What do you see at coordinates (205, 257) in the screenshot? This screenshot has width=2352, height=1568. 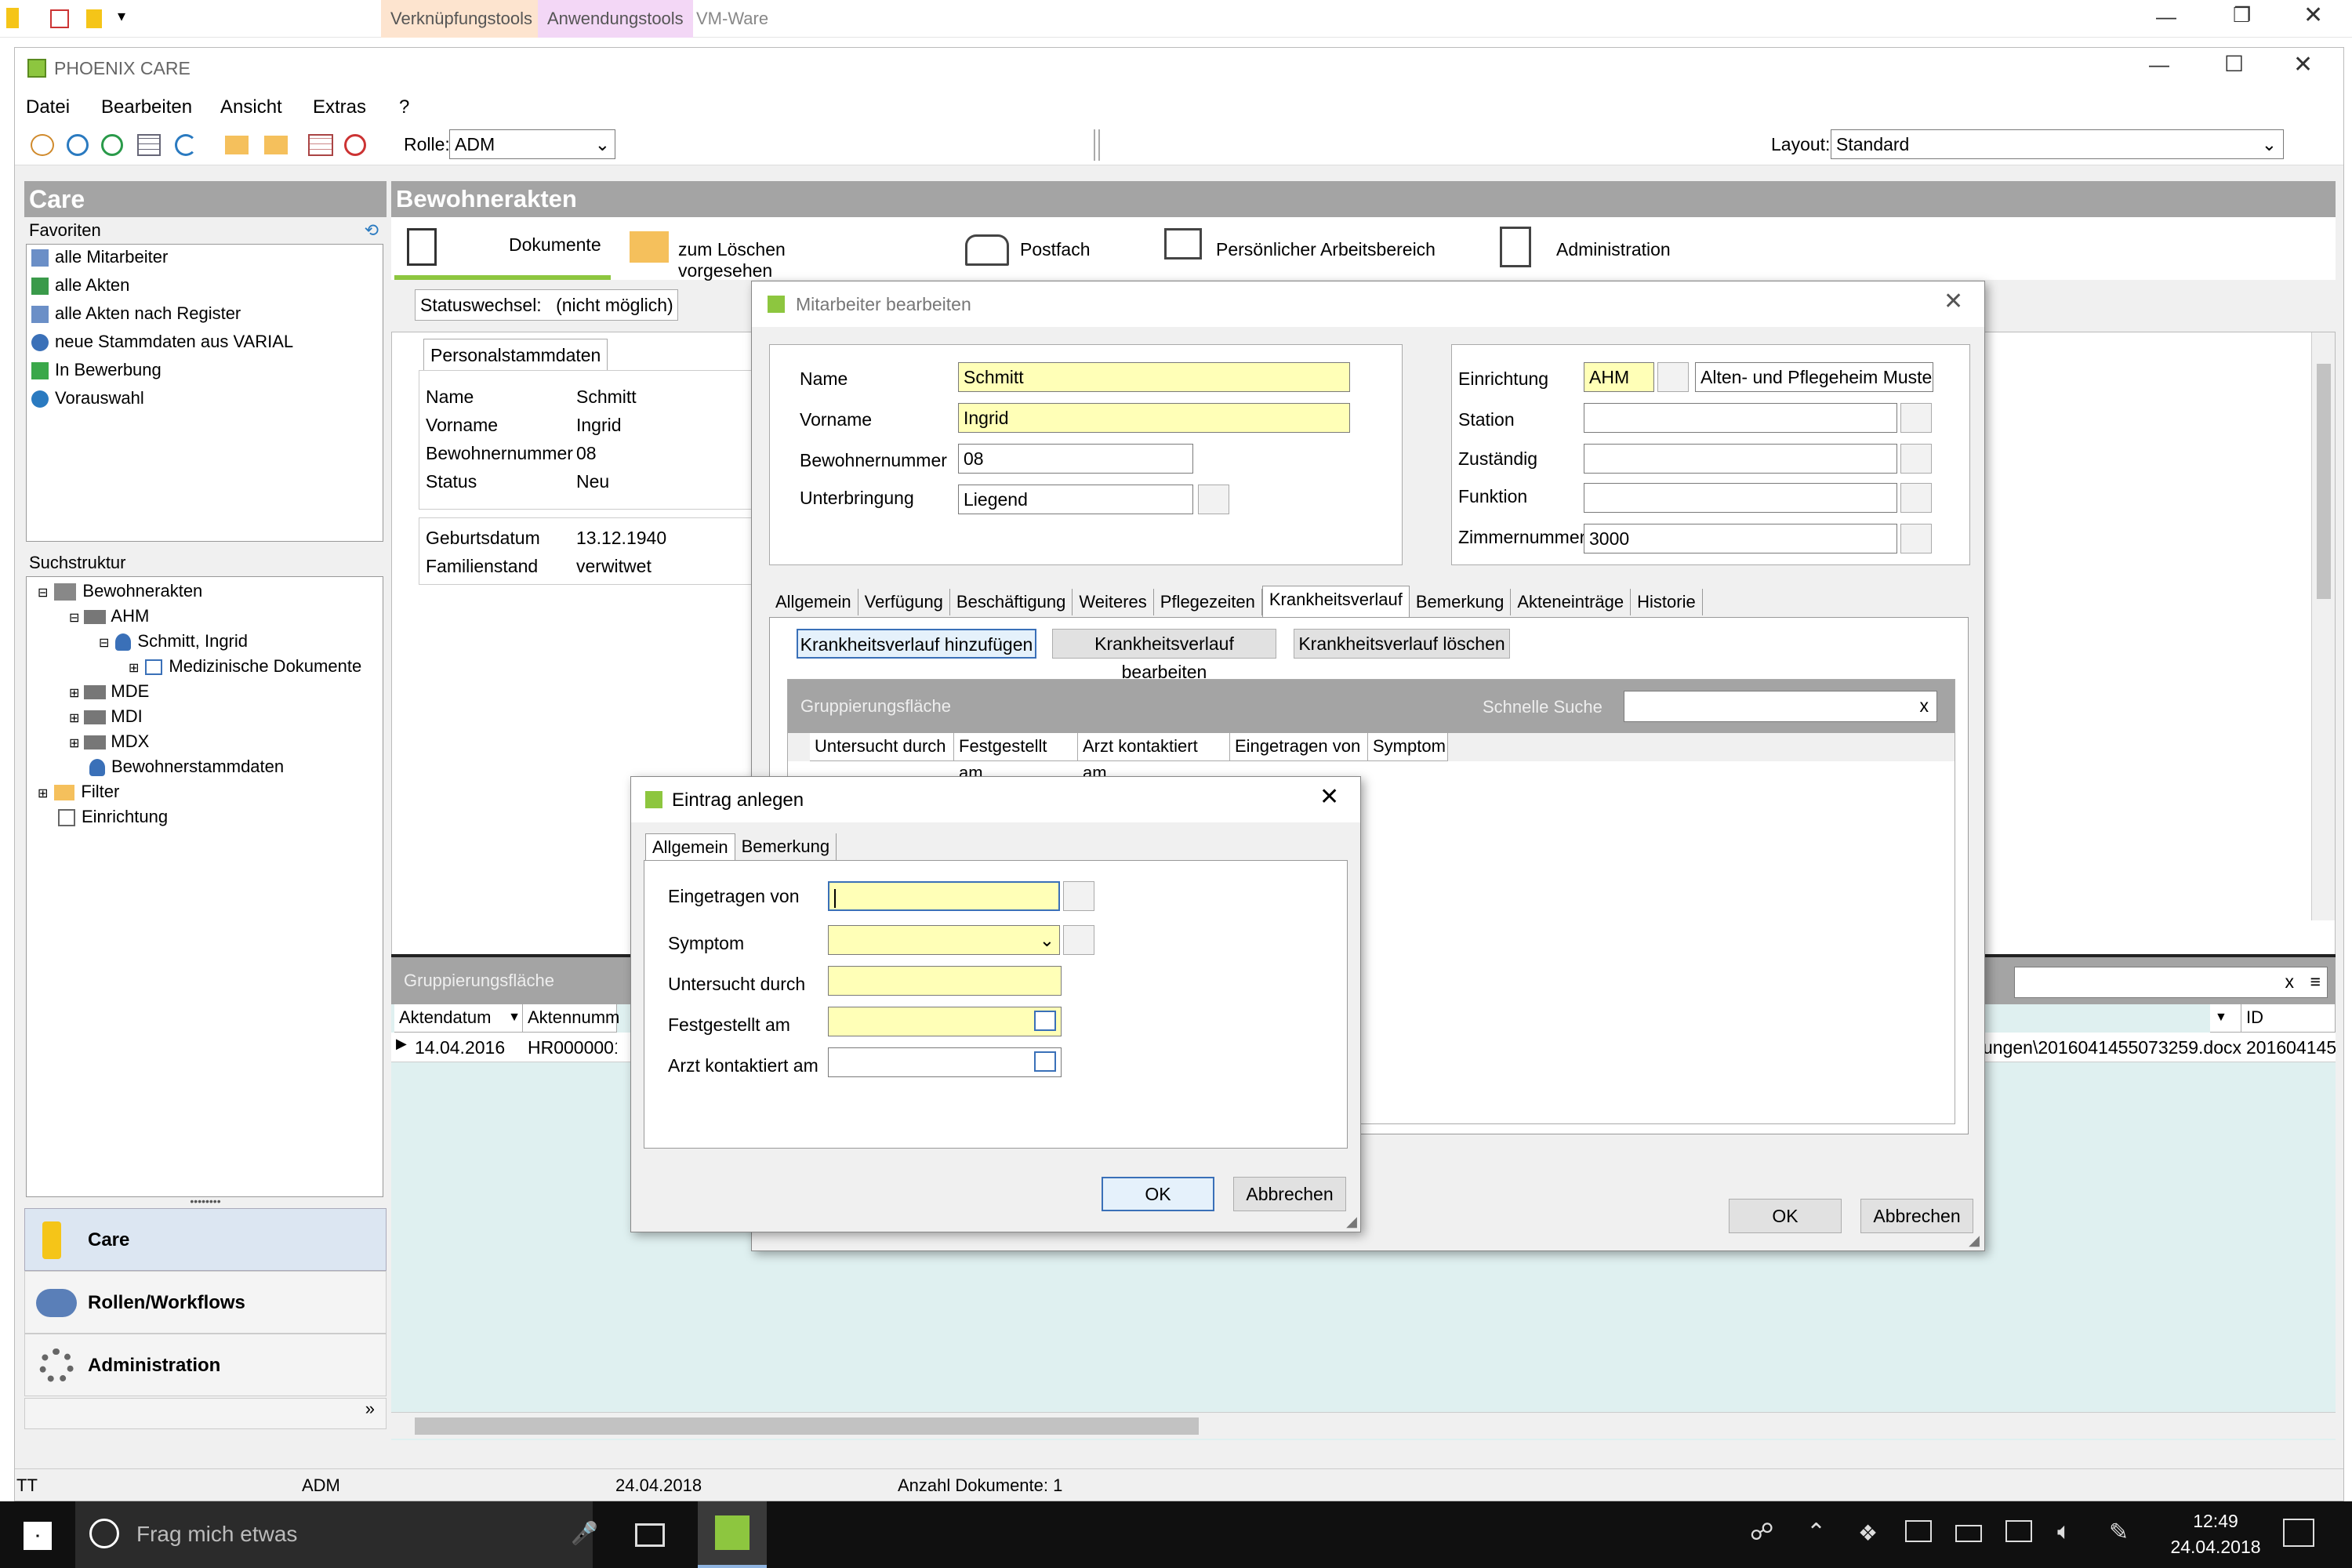 I see `favorite-item: alle Mitarbeiter` at bounding box center [205, 257].